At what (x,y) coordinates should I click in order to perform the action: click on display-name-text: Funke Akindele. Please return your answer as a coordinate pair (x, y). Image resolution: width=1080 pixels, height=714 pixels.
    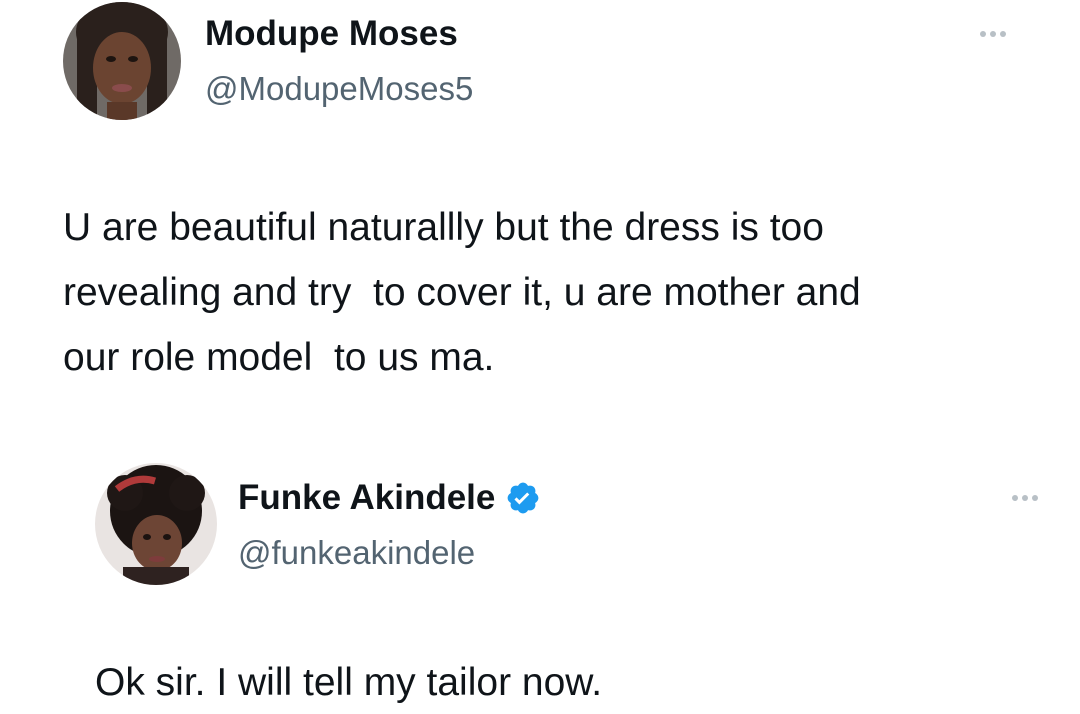
    Looking at the image, I should click on (366, 498).